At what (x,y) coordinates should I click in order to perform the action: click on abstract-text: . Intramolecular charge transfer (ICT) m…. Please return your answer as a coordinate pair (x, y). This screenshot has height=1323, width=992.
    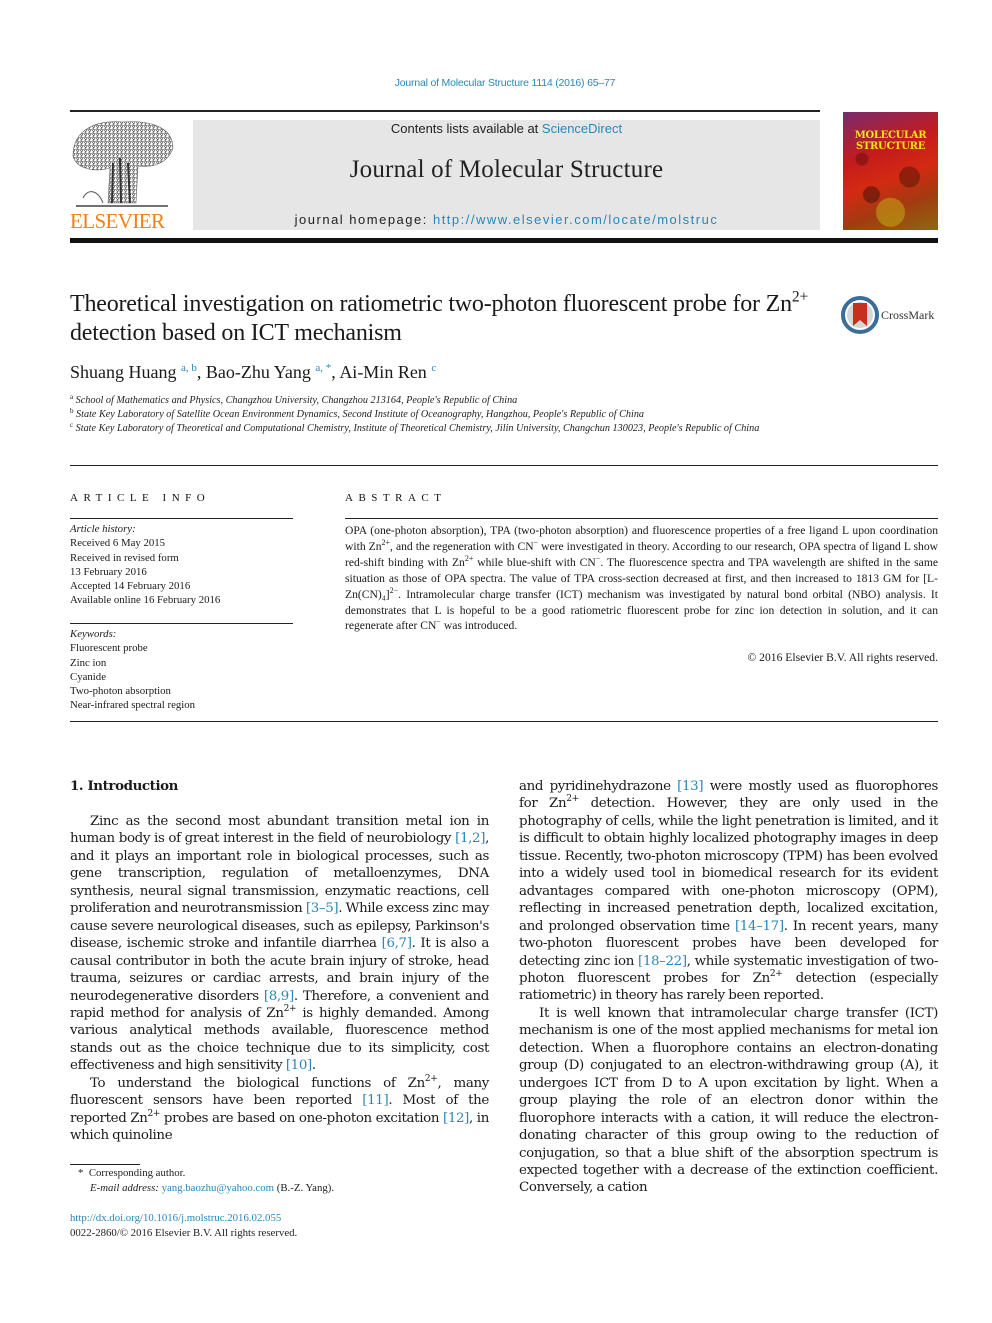
    Looking at the image, I should click on (641, 610).